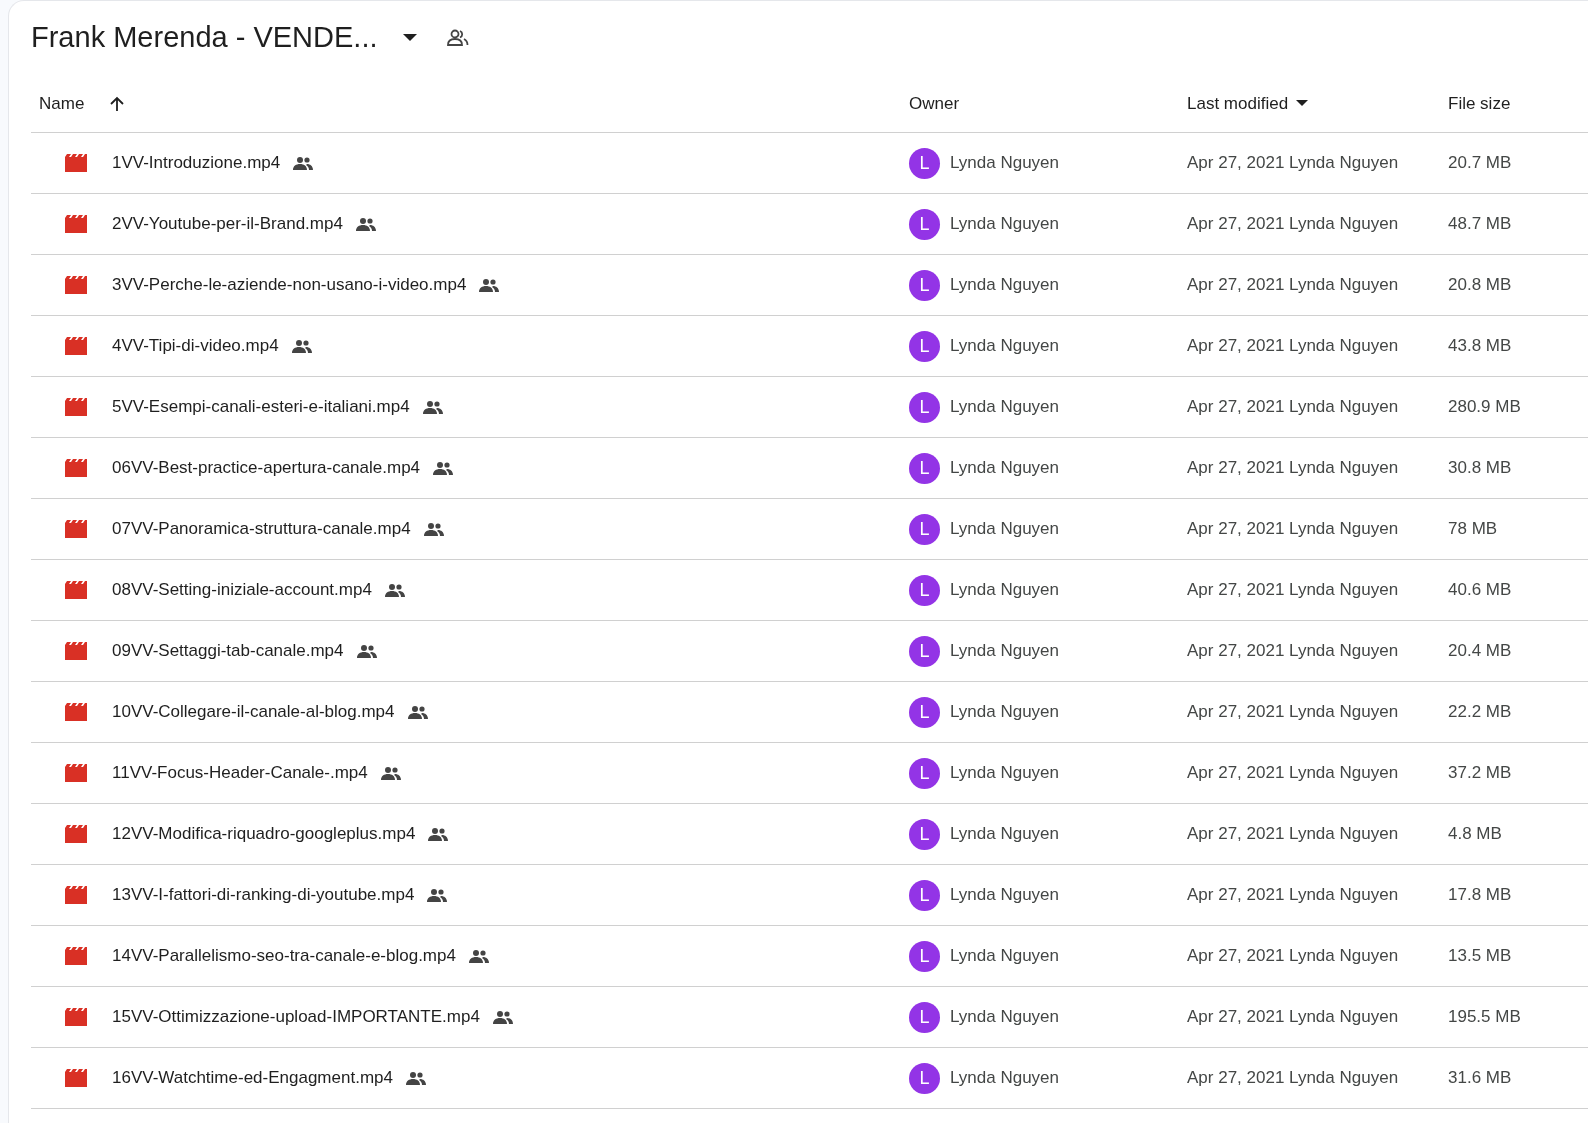 Image resolution: width=1588 pixels, height=1123 pixels. What do you see at coordinates (240, 773) in the screenshot?
I see `file-name: 11VV-Focus-Header-Canale-.mp4` at bounding box center [240, 773].